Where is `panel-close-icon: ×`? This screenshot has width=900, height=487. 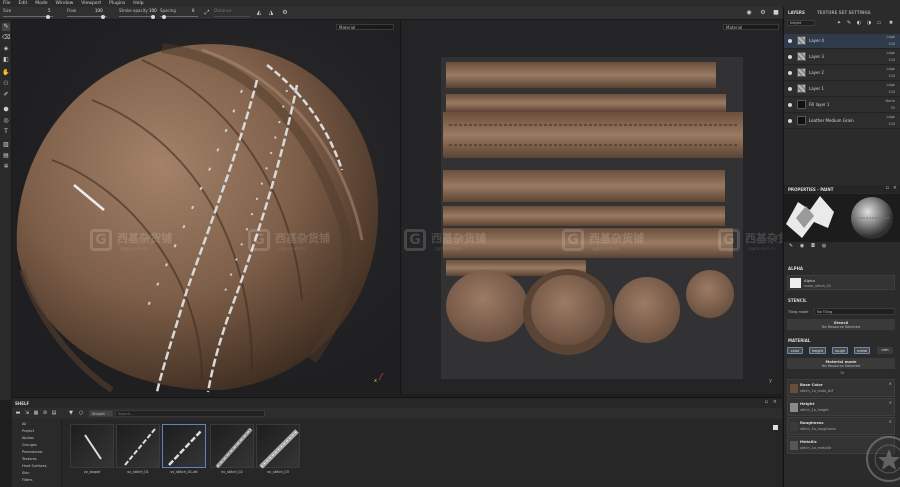
panel-close-icon: × is located at coordinates (895, 188).